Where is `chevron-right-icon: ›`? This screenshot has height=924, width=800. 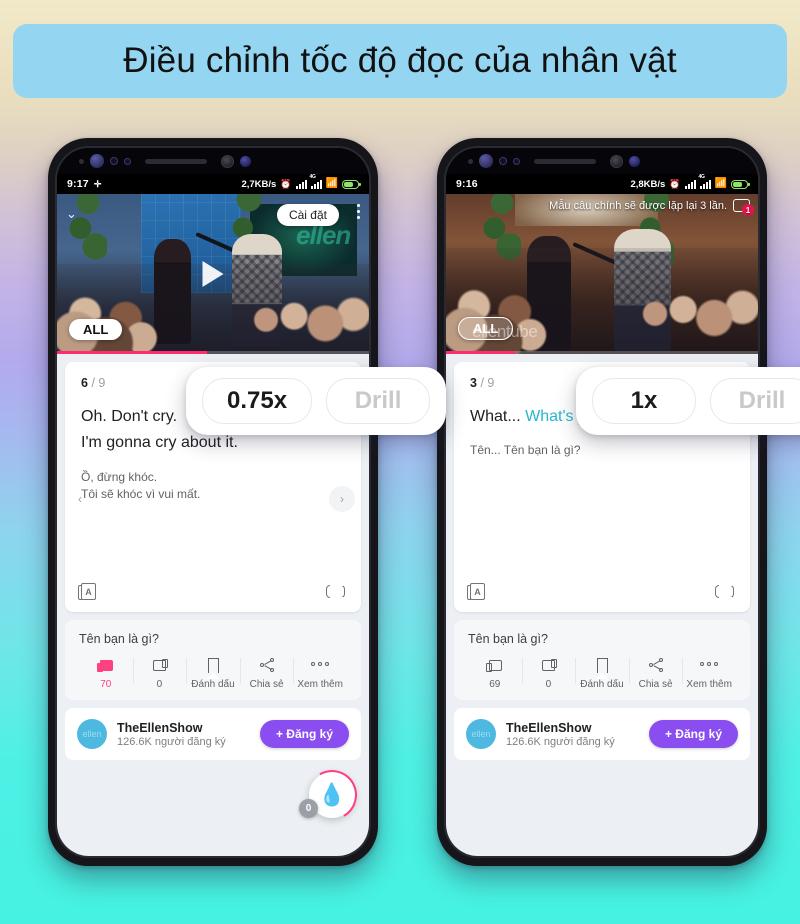
chevron-right-icon: › is located at coordinates (342, 499).